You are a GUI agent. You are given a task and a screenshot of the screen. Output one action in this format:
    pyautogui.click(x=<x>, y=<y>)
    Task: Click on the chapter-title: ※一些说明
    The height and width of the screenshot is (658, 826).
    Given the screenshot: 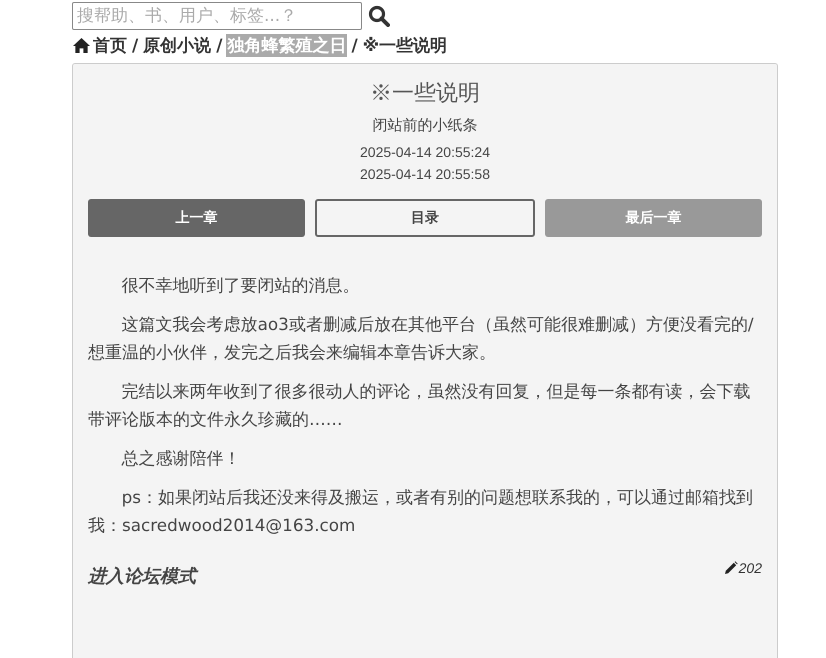 What is the action you would take?
    pyautogui.click(x=425, y=93)
    